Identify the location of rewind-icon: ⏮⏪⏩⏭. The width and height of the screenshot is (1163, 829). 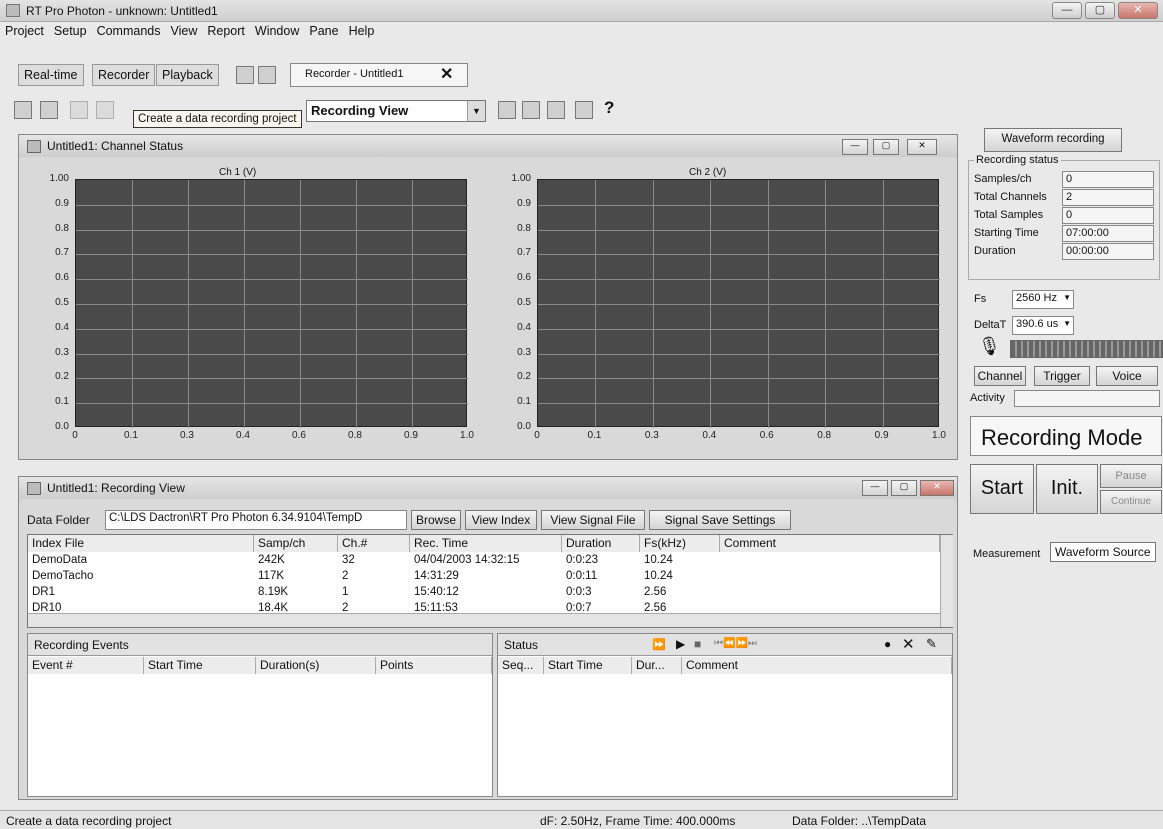
(735, 643).